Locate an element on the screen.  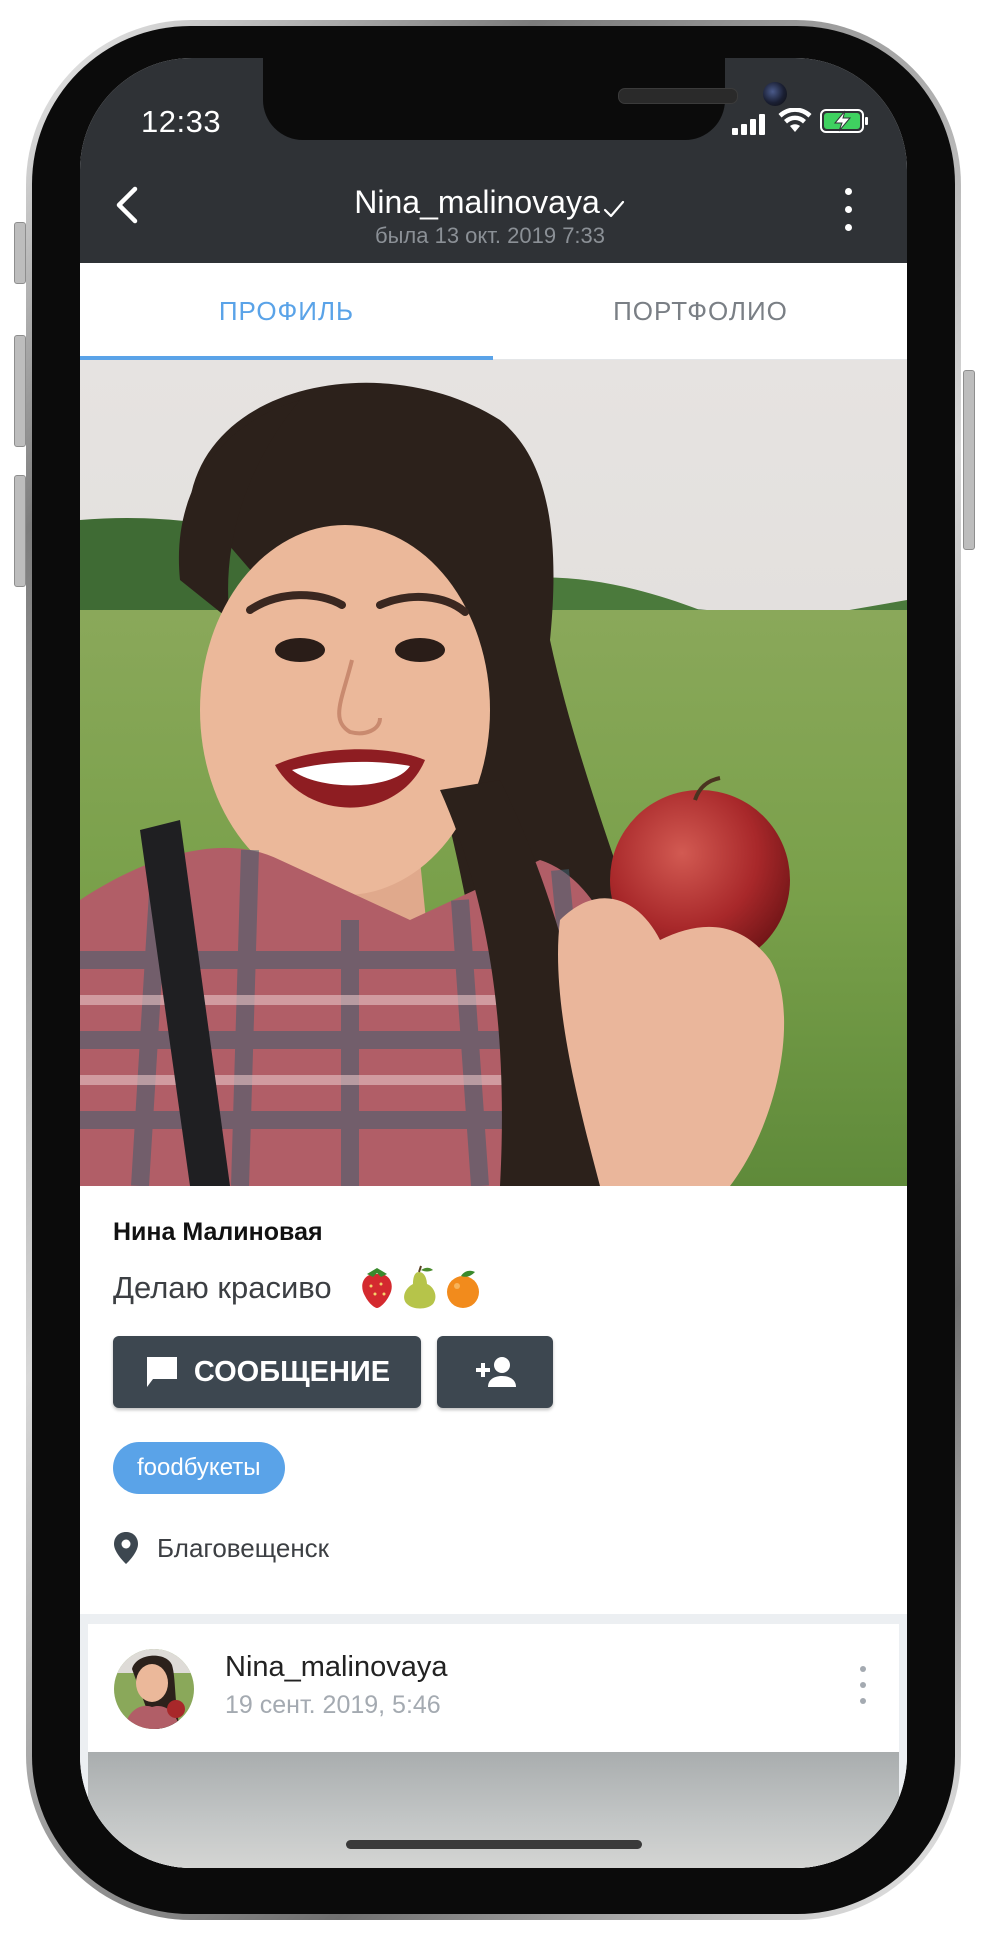
profile-status: Делаю красиво is located at coordinates (222, 1287).